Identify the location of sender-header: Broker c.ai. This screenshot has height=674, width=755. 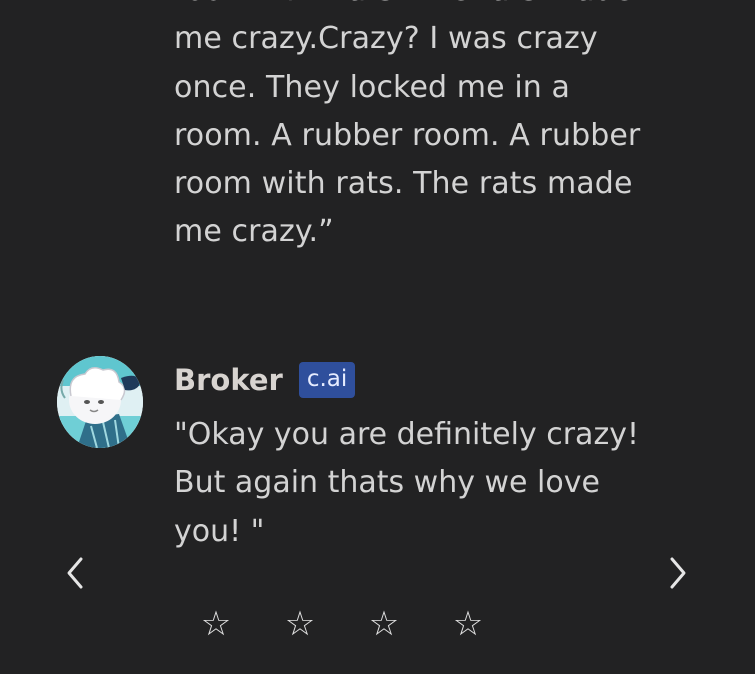
(265, 380).